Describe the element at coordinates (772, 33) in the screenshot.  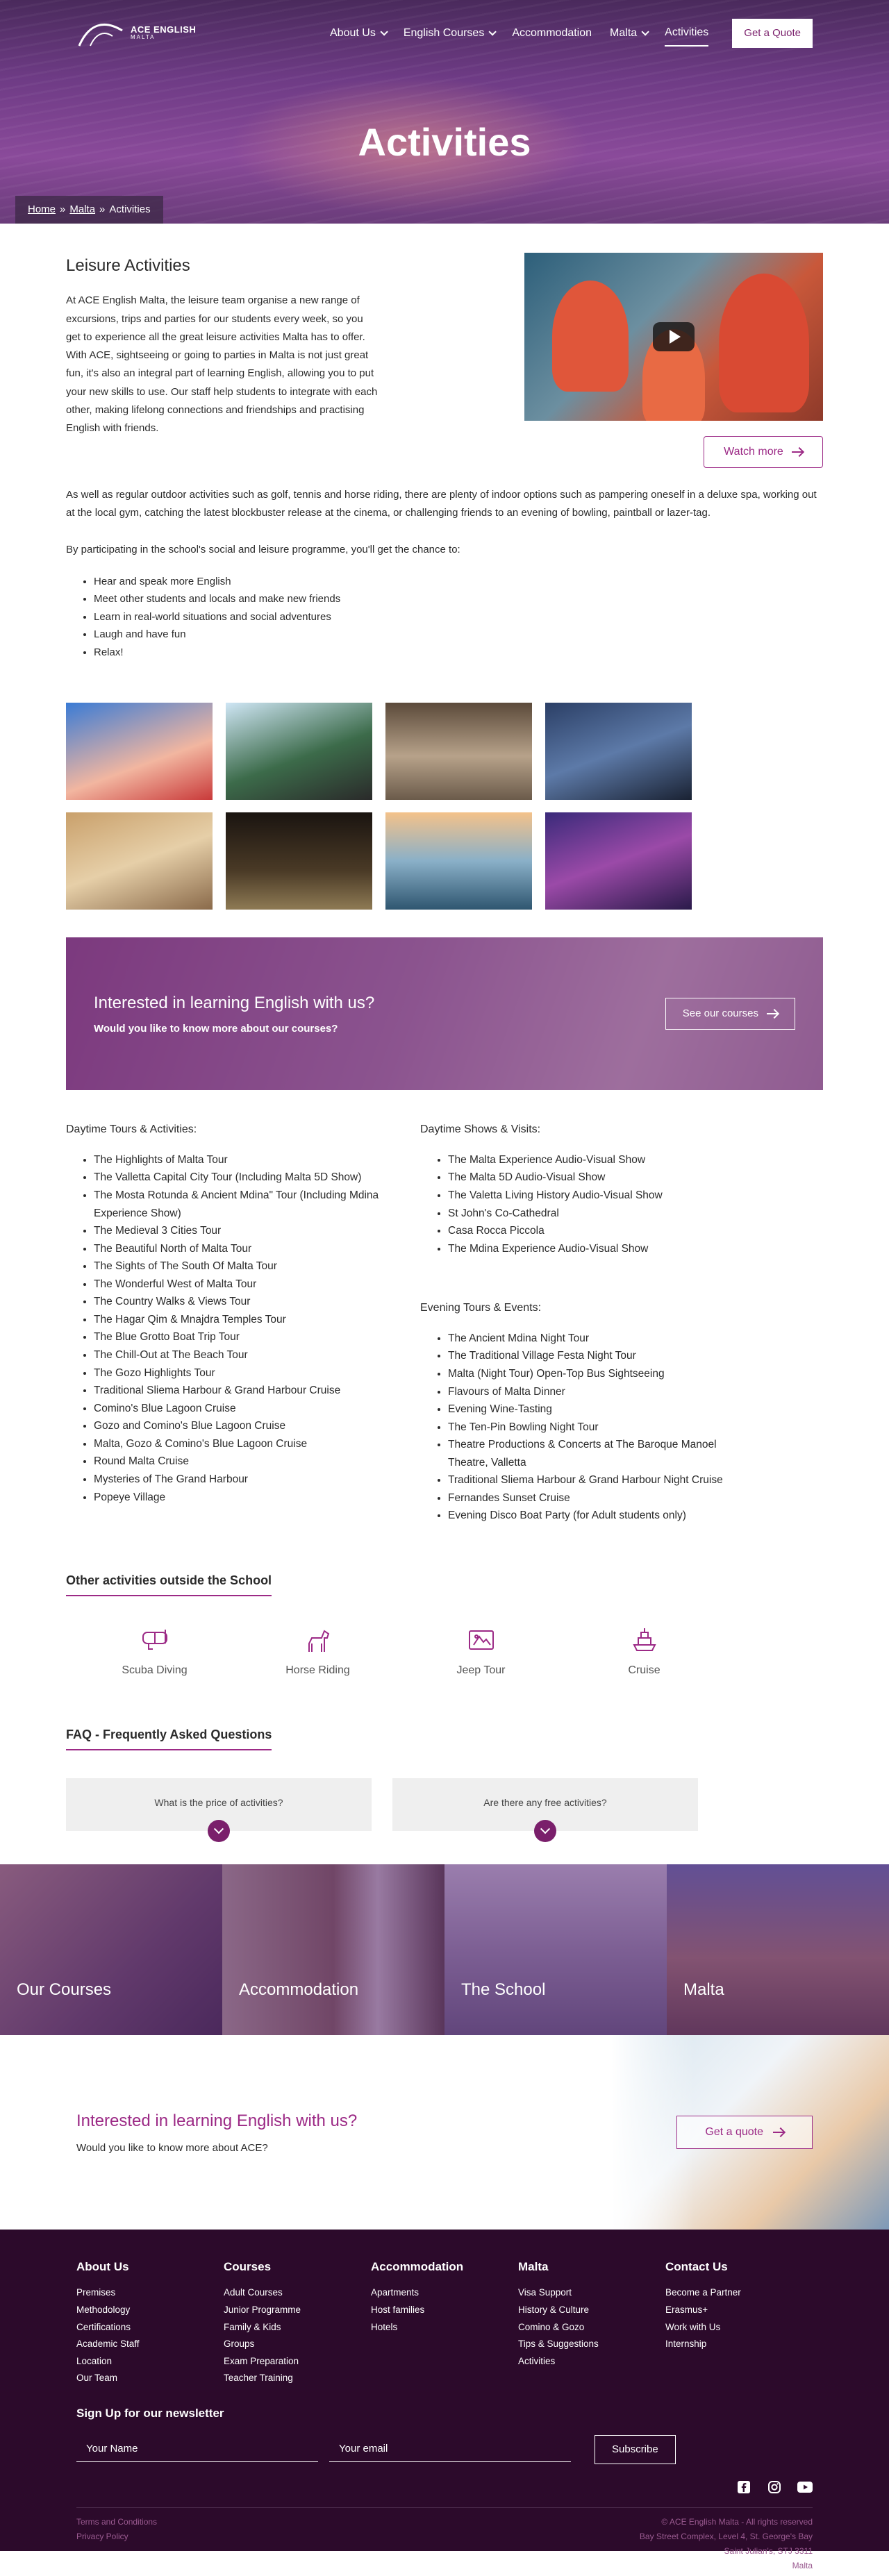
I see `get-quote-button: Get a Quote` at that location.